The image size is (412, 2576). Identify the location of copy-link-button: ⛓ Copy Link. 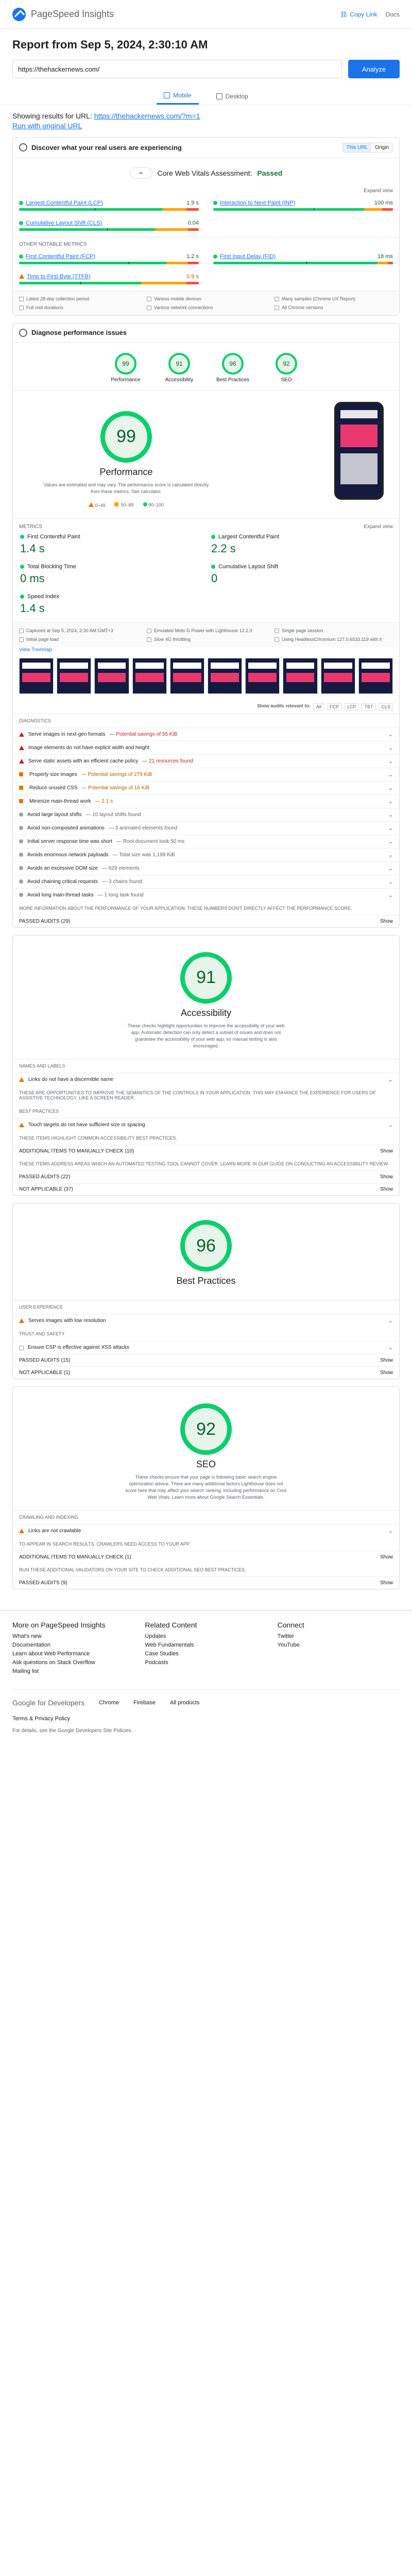
(358, 14).